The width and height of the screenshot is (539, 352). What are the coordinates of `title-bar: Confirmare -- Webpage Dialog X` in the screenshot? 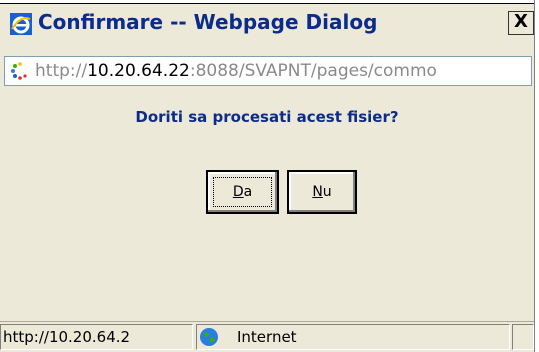 It's located at (267, 21).